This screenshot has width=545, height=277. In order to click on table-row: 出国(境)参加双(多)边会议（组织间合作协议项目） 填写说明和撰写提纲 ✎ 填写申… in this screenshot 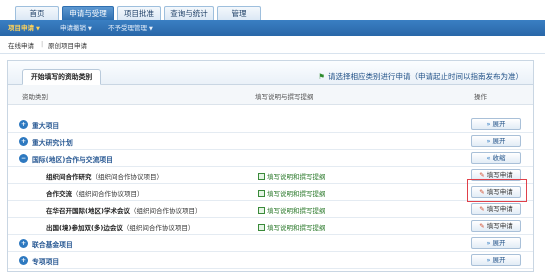, I will do `click(270, 226)`.